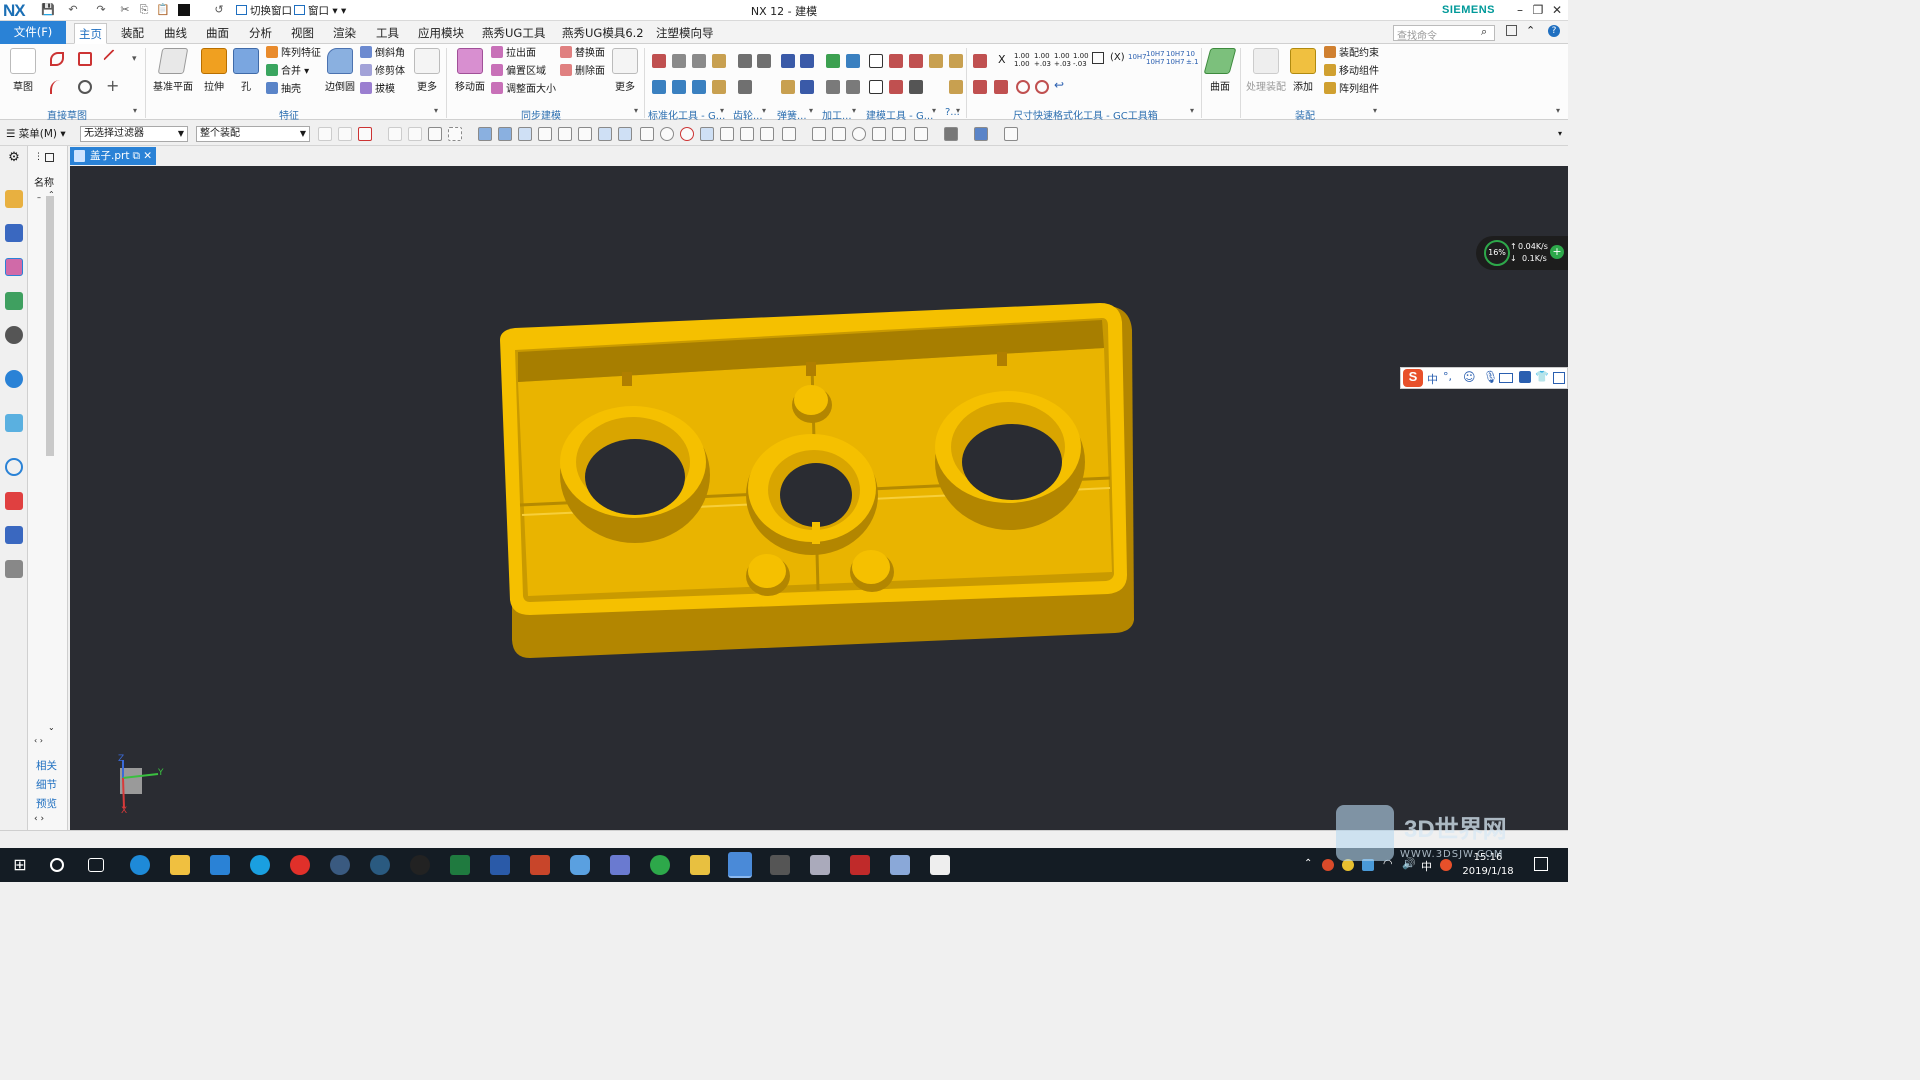  I want to click on color-swatch-icon, so click(184, 10).